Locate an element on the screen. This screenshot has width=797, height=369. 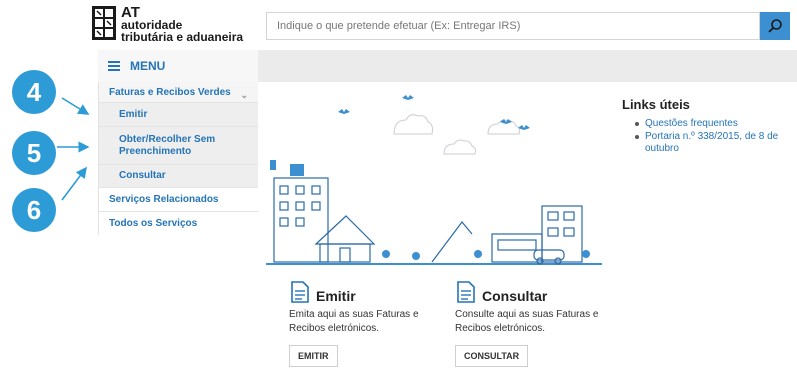
emitir-card-title: Emitir is located at coordinates (336, 296).